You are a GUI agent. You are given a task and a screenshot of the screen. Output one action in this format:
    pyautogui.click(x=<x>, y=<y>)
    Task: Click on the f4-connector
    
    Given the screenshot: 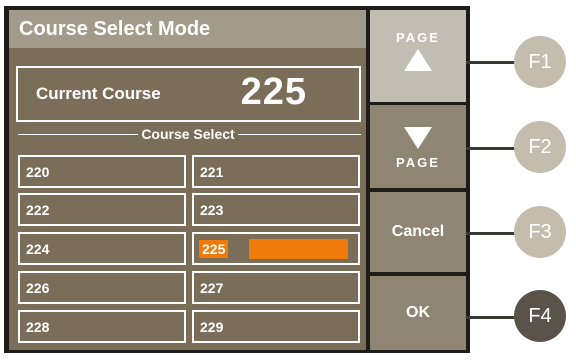 What is the action you would take?
    pyautogui.click(x=493, y=317)
    